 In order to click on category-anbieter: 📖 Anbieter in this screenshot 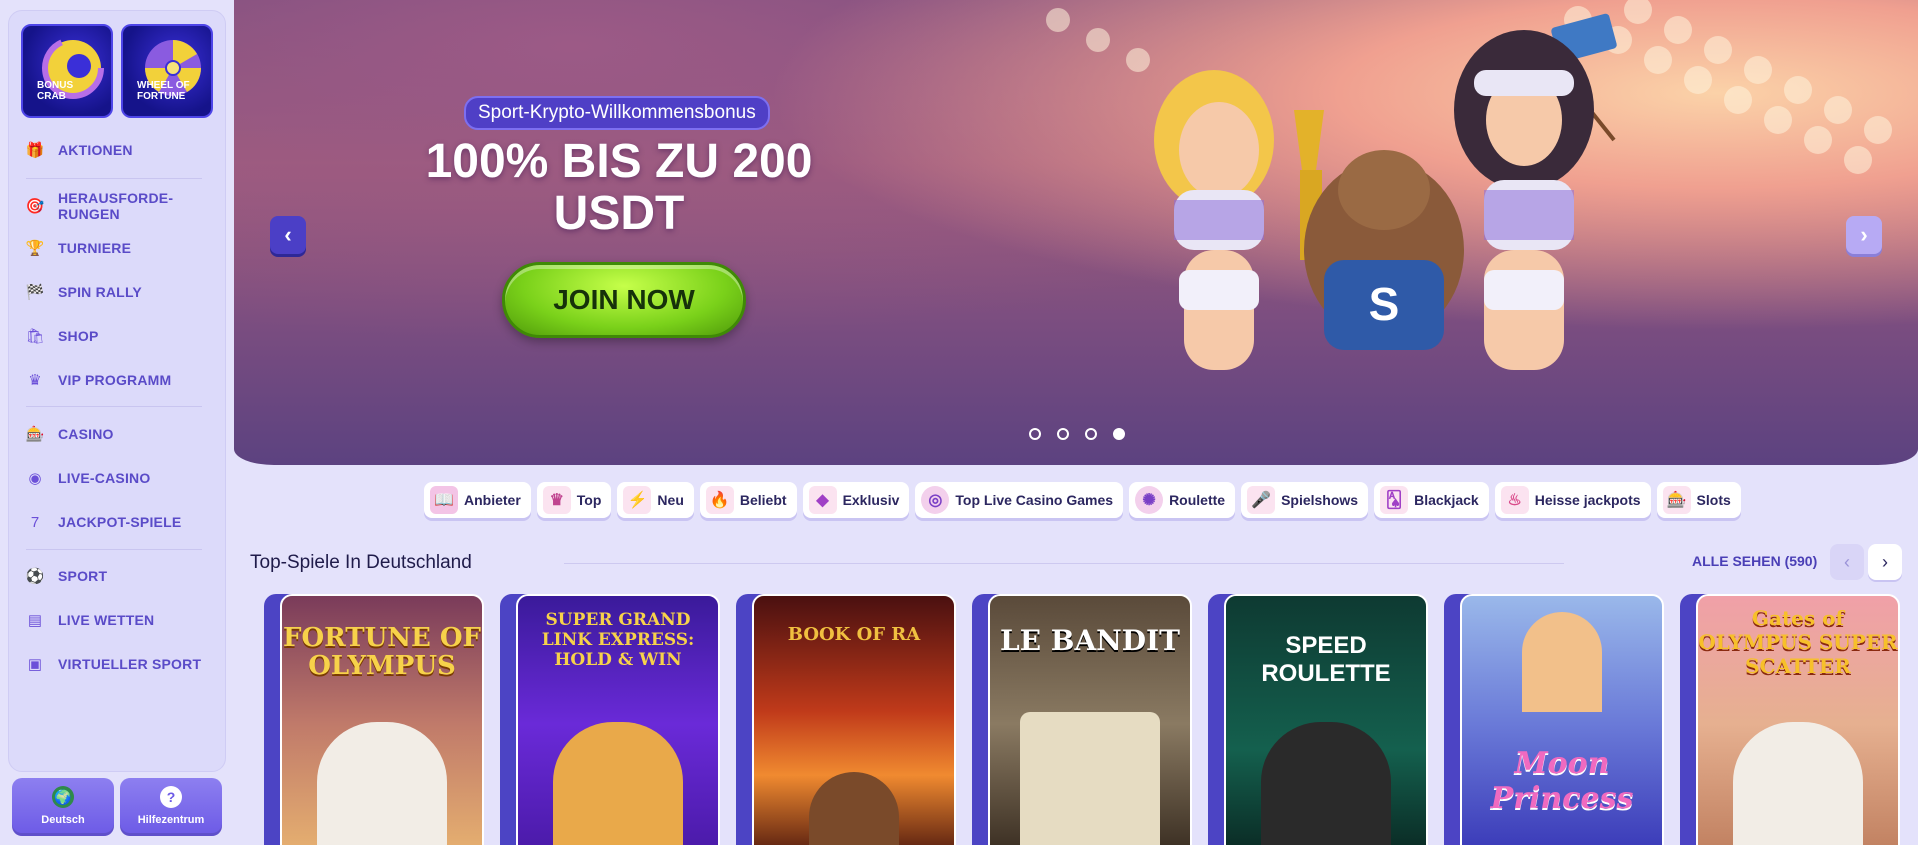, I will do `click(477, 500)`.